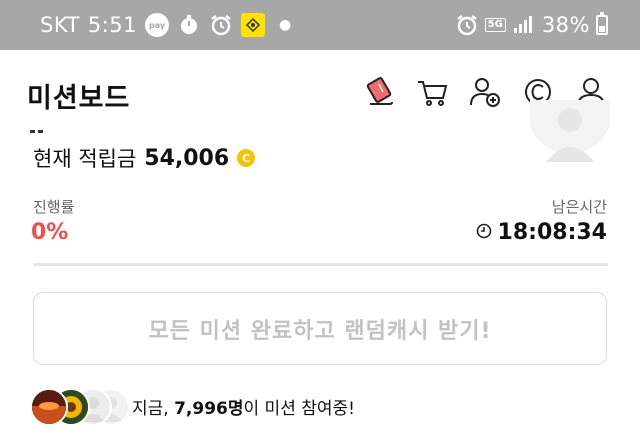 The width and height of the screenshot is (640, 440). Describe the element at coordinates (252, 25) in the screenshot. I see `app-icon` at that location.